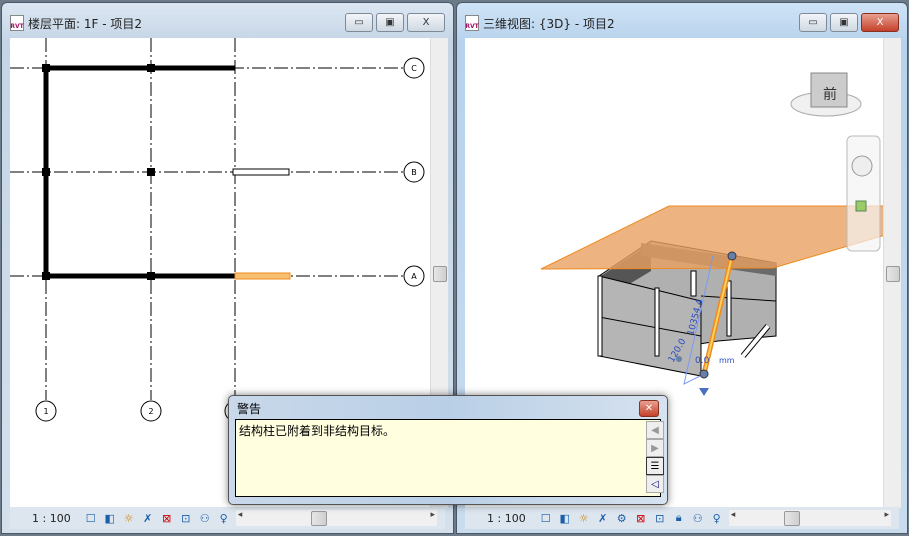 Image resolution: width=909 pixels, height=536 pixels. I want to click on grid-bubble-A: A, so click(414, 276).